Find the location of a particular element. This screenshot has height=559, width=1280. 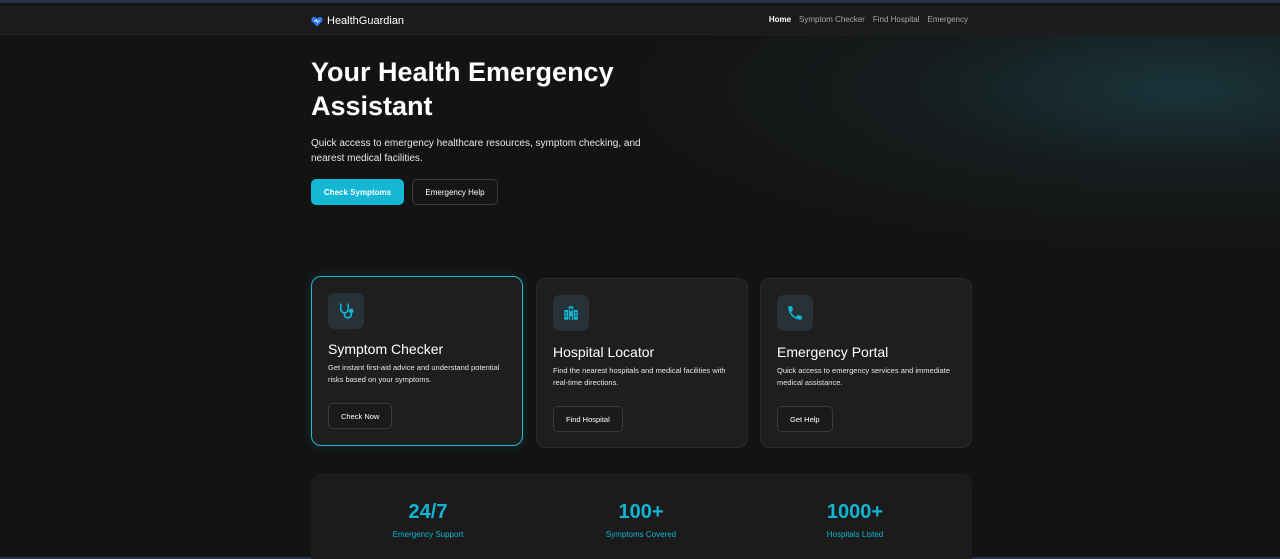

card-title: Symptom Checker is located at coordinates (386, 349).